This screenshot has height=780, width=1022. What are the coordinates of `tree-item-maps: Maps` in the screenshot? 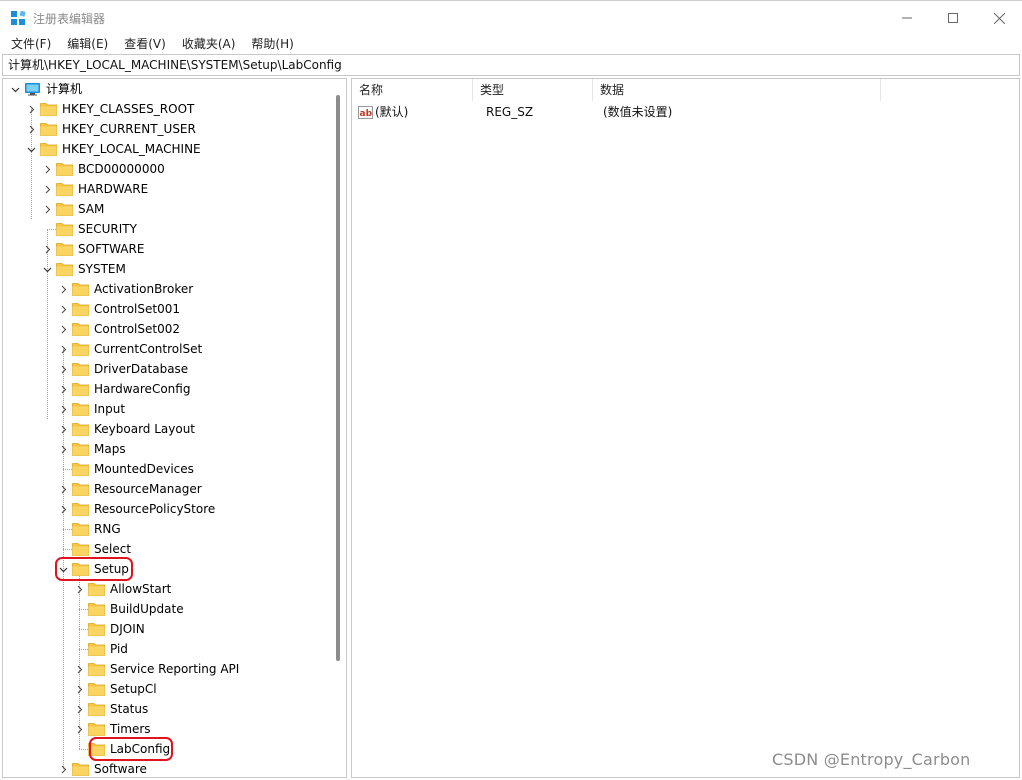 It's located at (91, 449).